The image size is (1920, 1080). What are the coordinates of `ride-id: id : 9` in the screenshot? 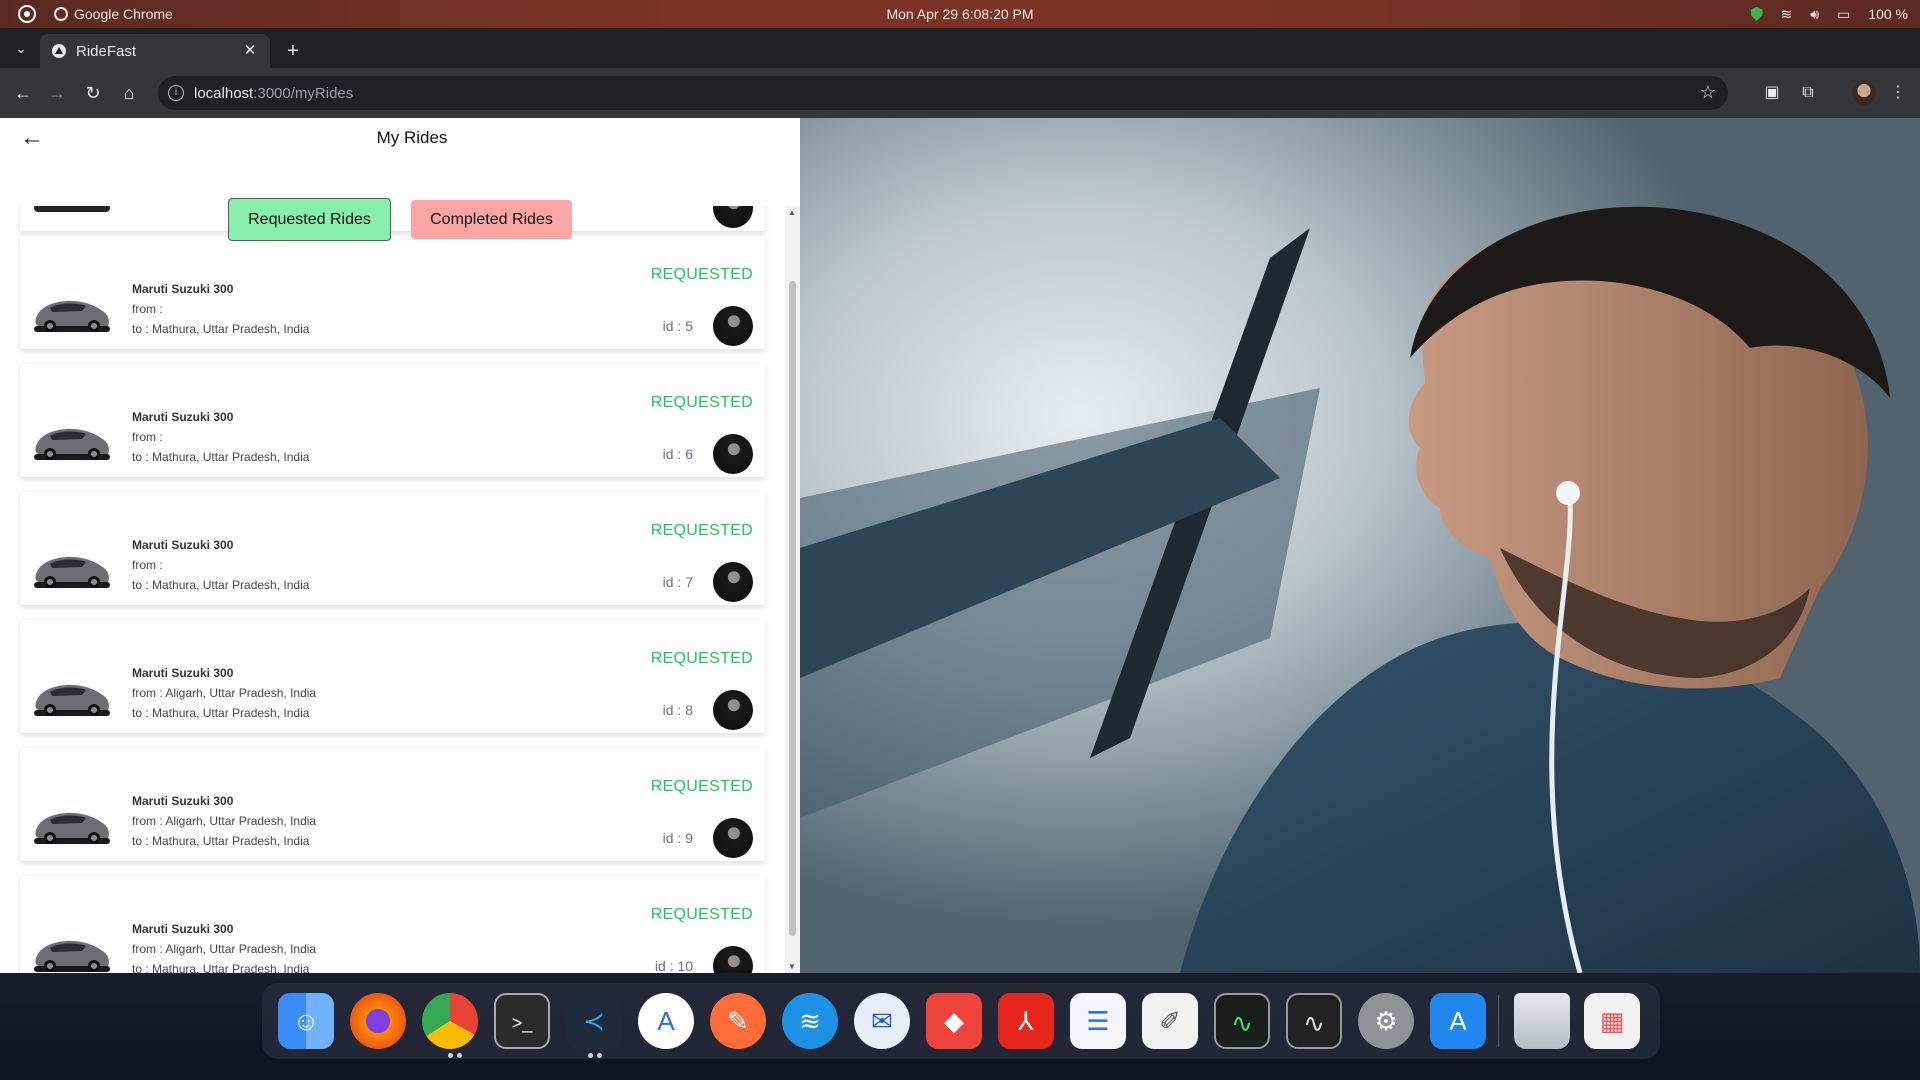 It's located at (677, 838).